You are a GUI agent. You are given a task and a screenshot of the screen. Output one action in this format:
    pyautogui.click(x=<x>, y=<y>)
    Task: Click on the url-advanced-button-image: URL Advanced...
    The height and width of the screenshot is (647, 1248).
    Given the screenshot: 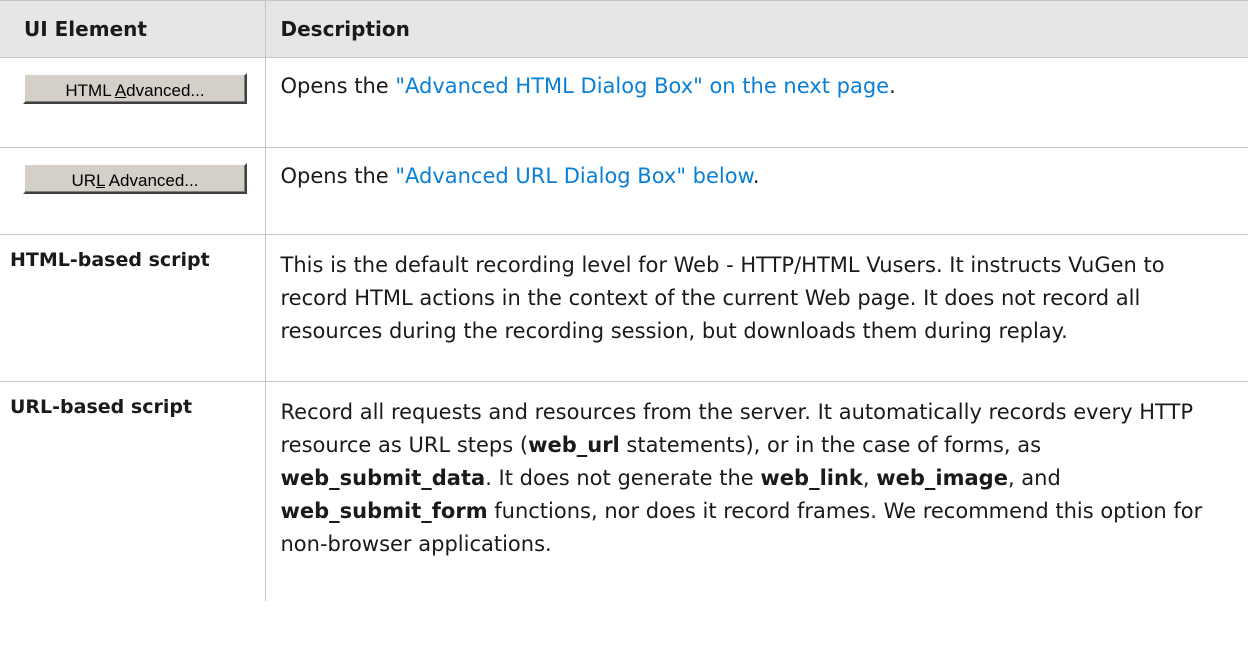 What is the action you would take?
    pyautogui.click(x=135, y=178)
    